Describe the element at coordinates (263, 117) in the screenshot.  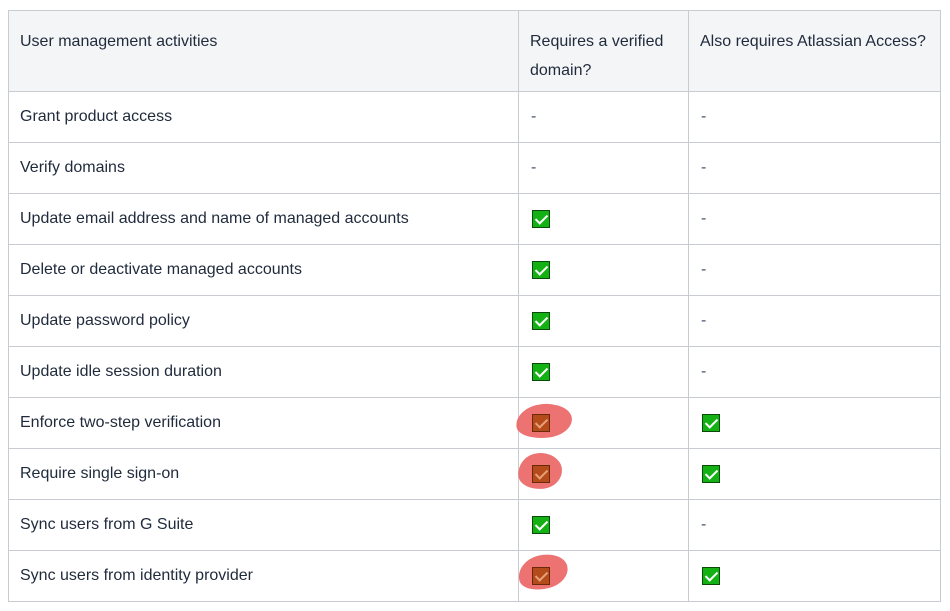
I see `activity-cell: Grant product access` at that location.